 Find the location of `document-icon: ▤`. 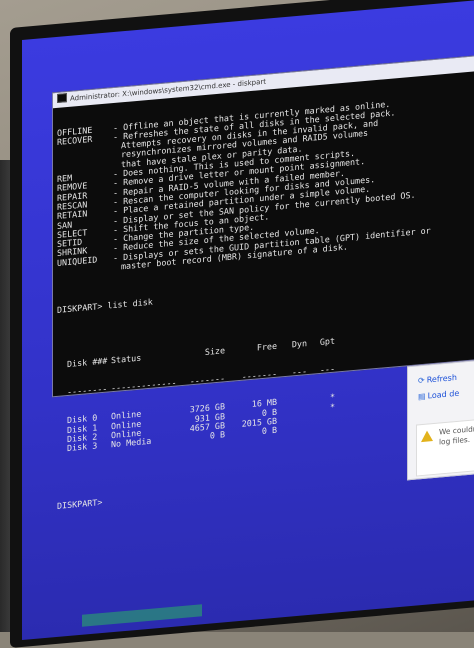

document-icon: ▤ is located at coordinates (422, 396).